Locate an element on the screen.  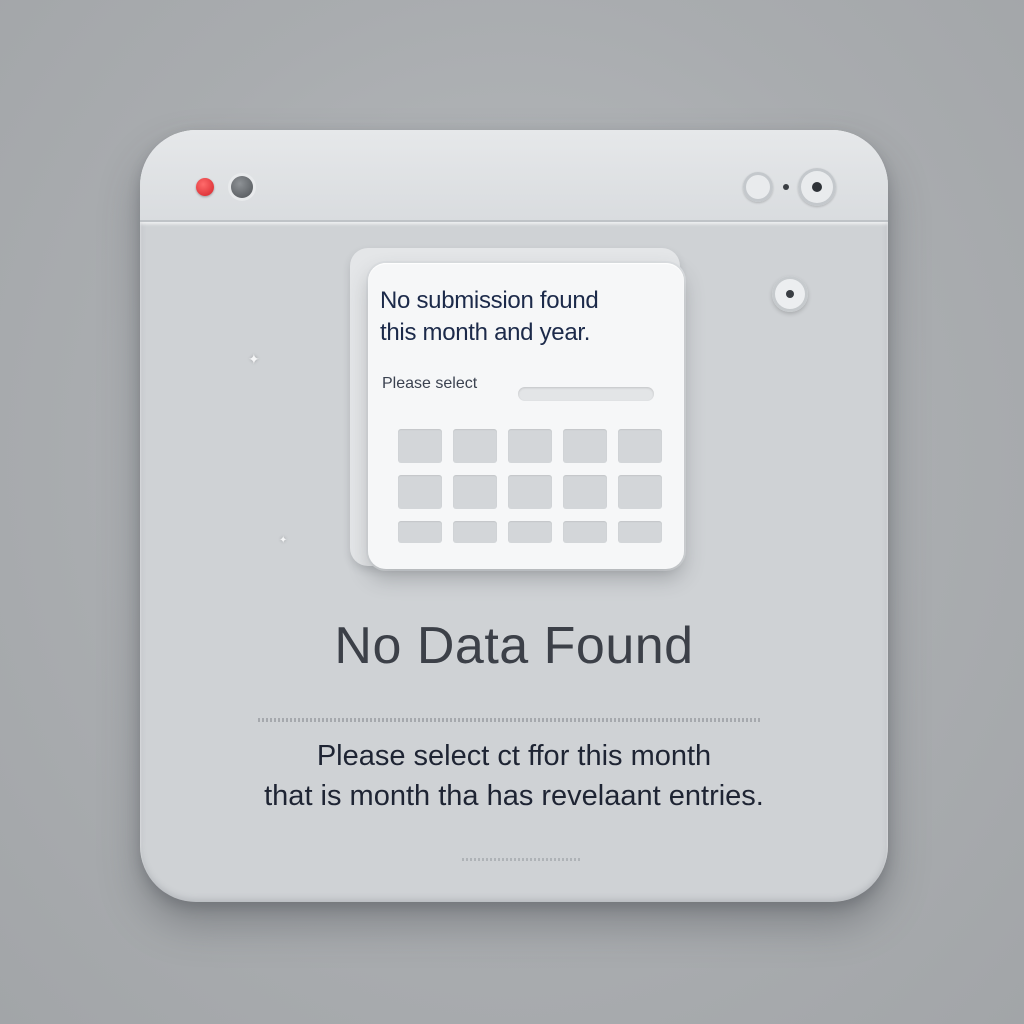
card-title: No submission found this month and year. is located at coordinates (530, 317).